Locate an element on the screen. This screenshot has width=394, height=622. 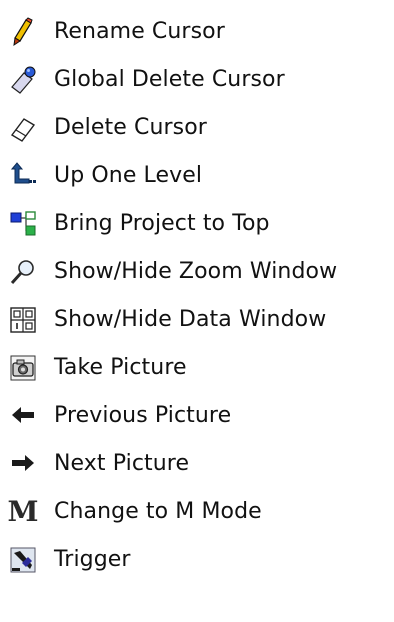
global-delete-cursor-icon is located at coordinates (23, 80).